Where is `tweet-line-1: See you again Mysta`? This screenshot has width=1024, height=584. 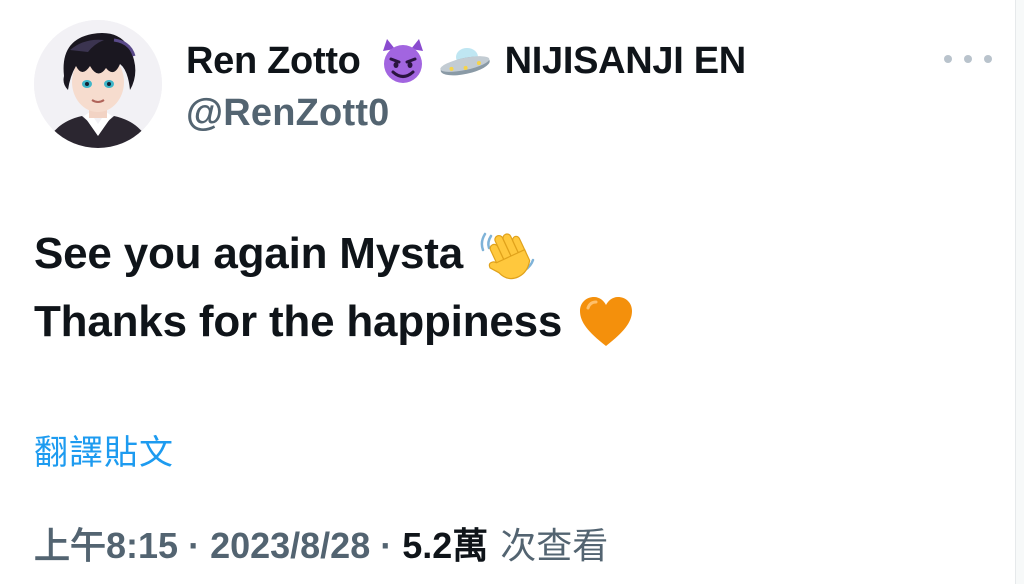 tweet-line-1: See you again Mysta is located at coordinates (334, 254).